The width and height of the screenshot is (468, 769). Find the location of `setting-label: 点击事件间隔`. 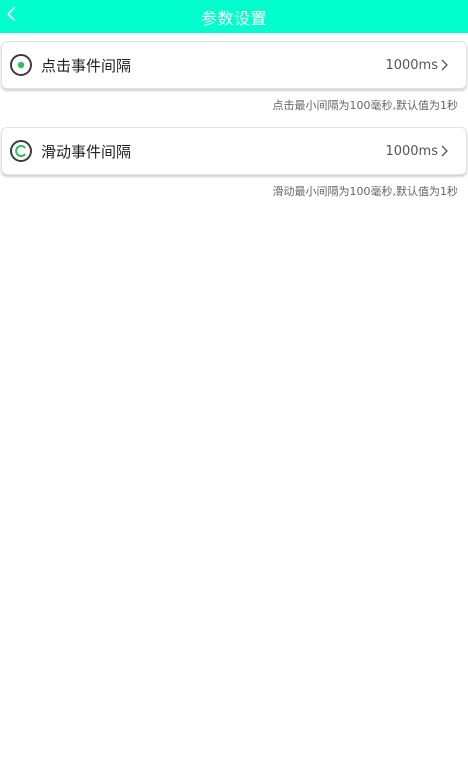

setting-label: 点击事件间隔 is located at coordinates (86, 65).